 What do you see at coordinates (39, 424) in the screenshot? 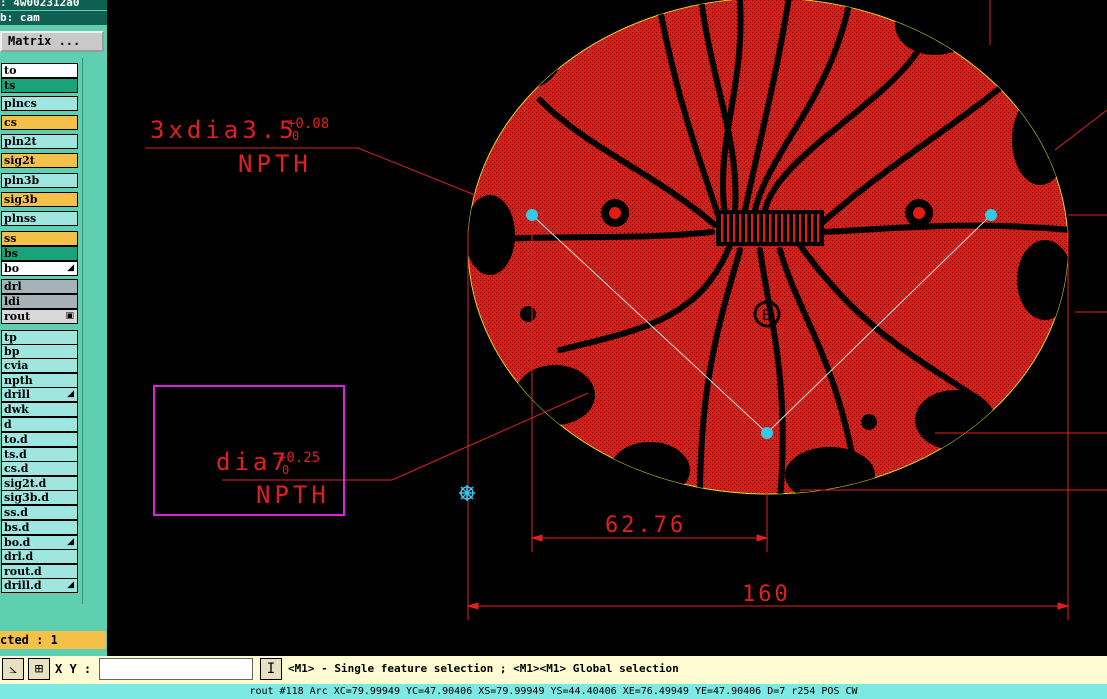
I see `layer-item-d: d` at bounding box center [39, 424].